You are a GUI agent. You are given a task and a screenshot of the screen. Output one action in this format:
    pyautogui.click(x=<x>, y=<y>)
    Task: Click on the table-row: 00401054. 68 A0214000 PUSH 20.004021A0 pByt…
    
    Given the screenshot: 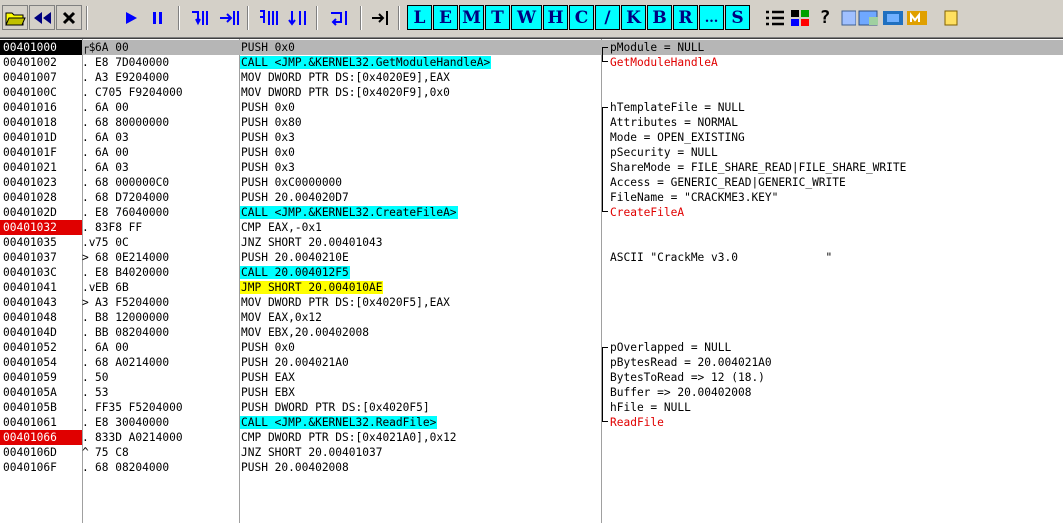 What is the action you would take?
    pyautogui.click(x=531, y=362)
    